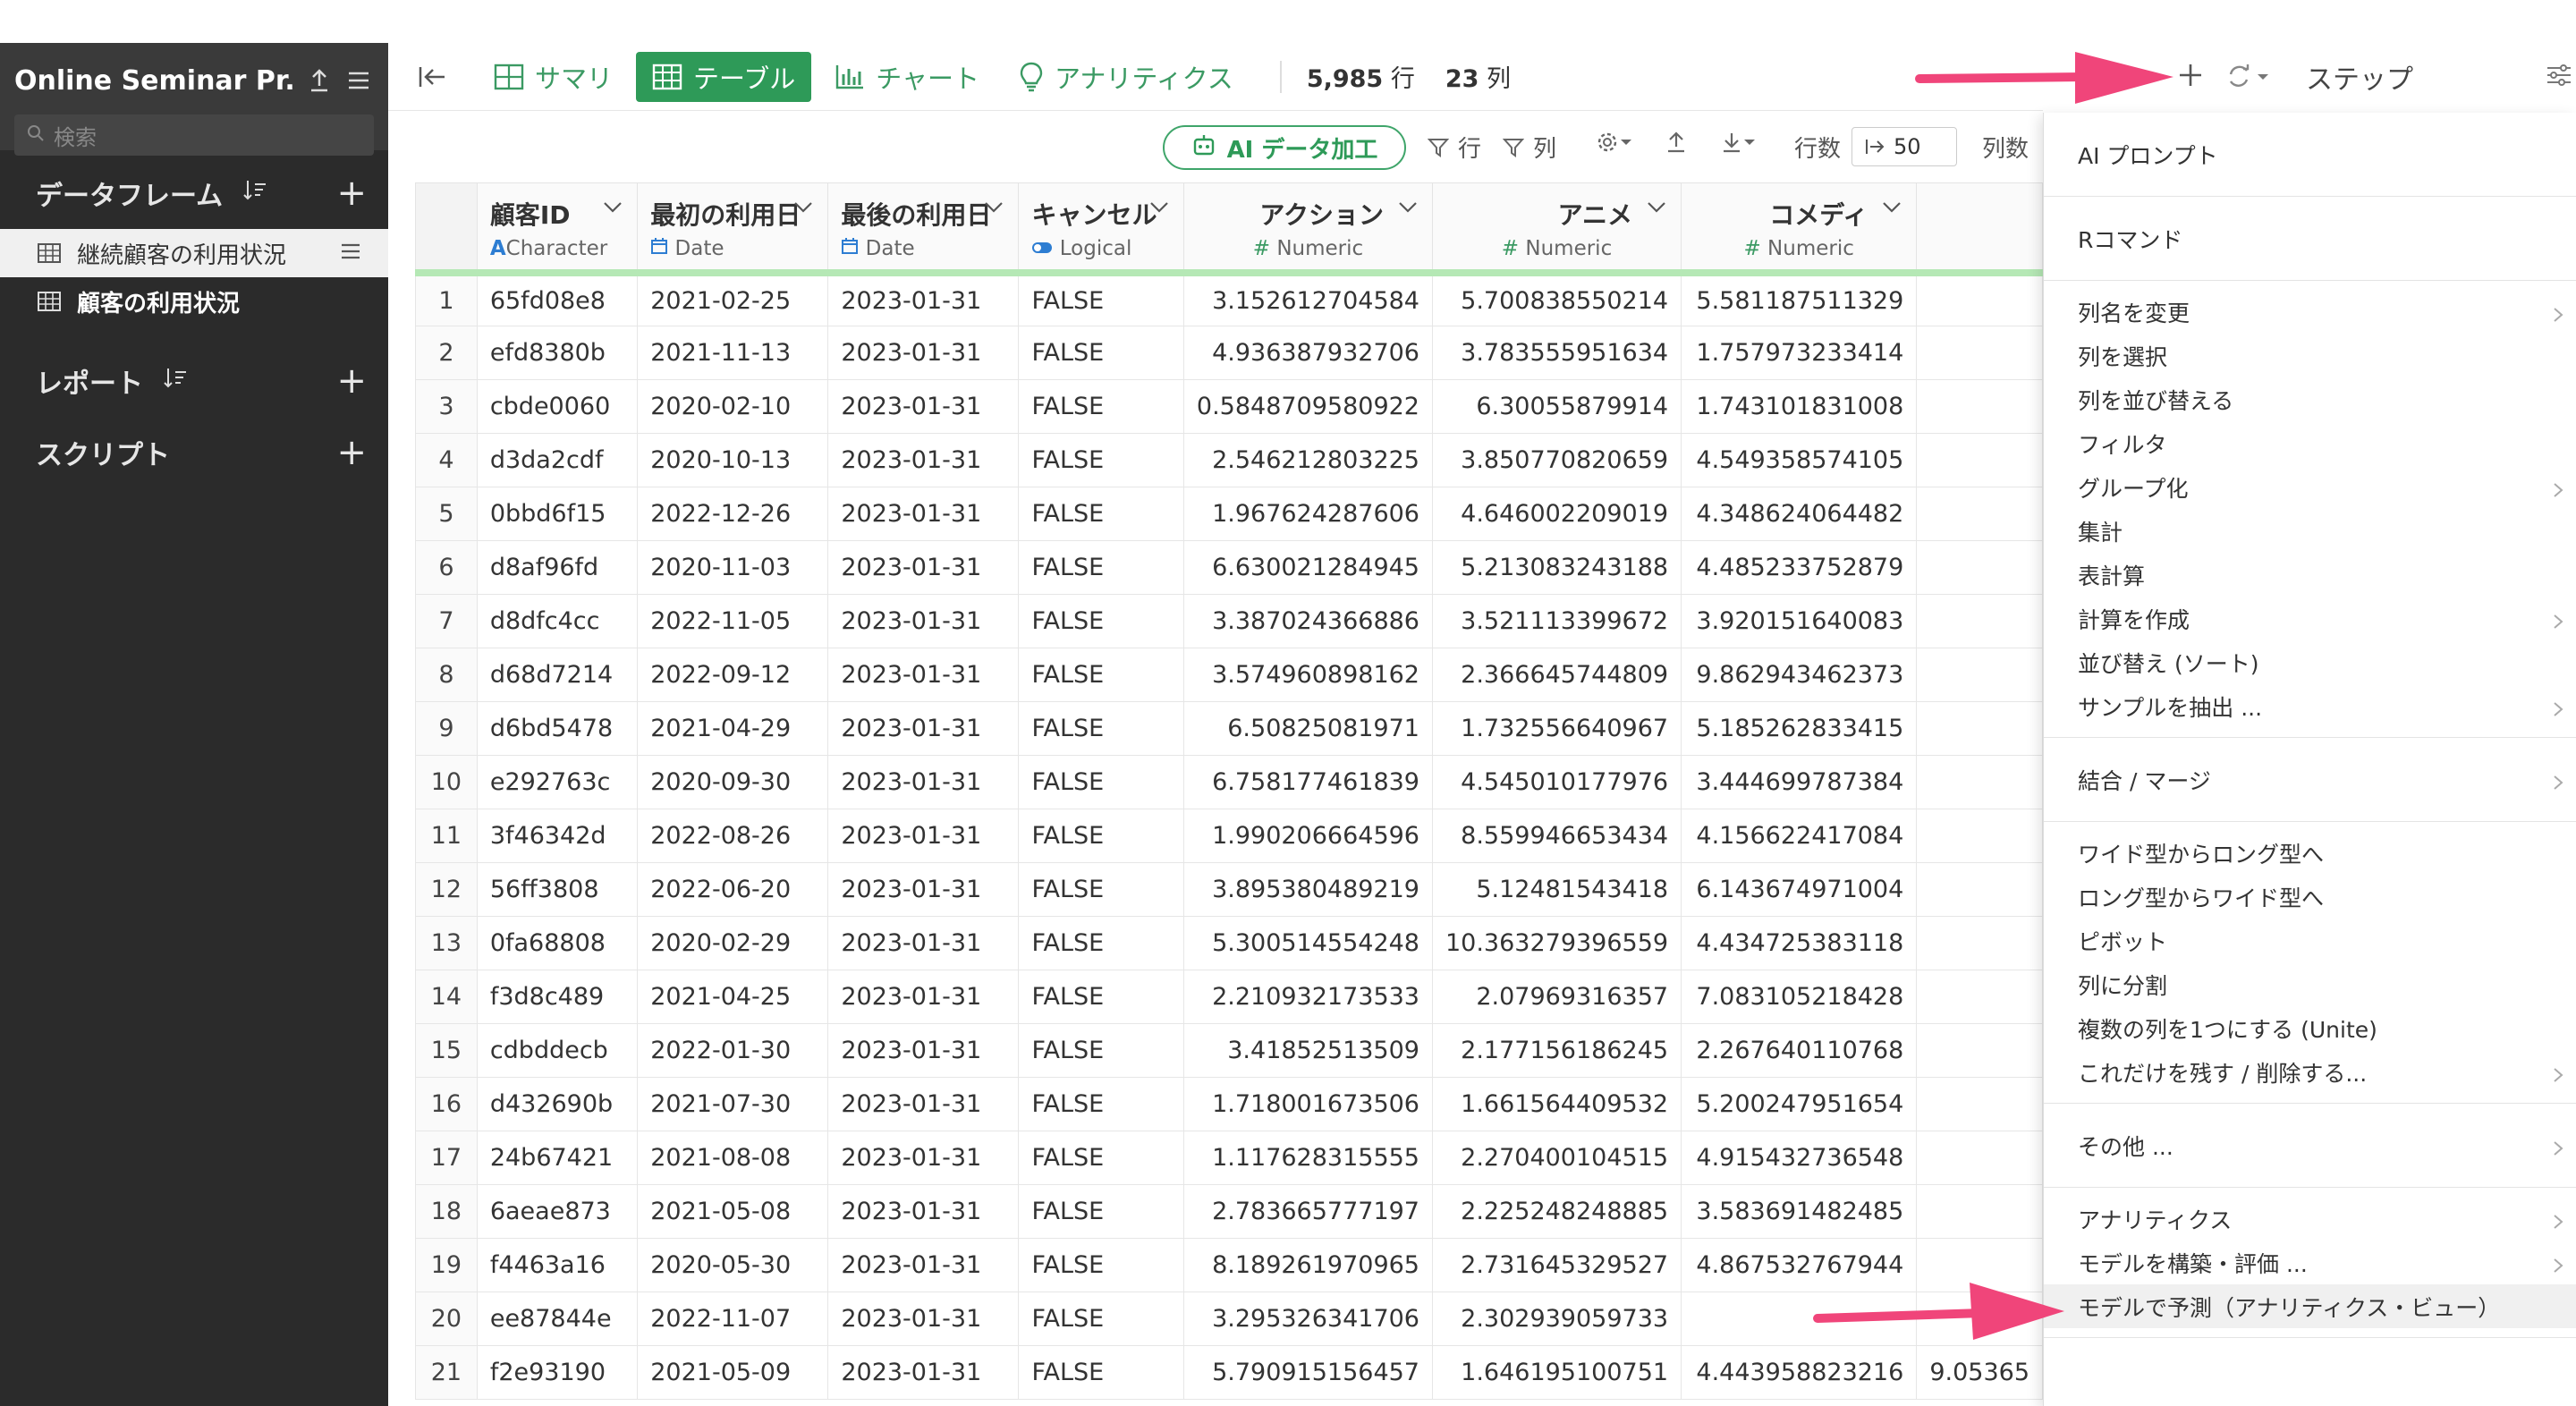  What do you see at coordinates (2310, 780) in the screenshot?
I see `menu-item: 結合 / マージ` at bounding box center [2310, 780].